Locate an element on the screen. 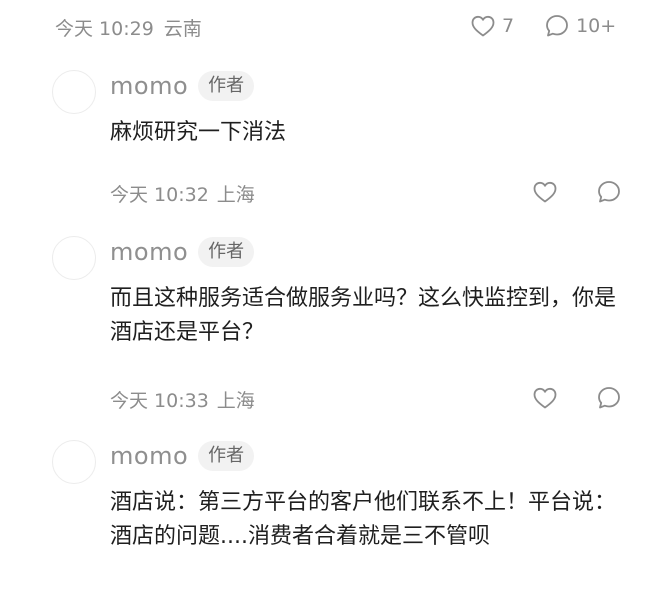 The image size is (646, 591). comment-count: 10+ is located at coordinates (596, 26).